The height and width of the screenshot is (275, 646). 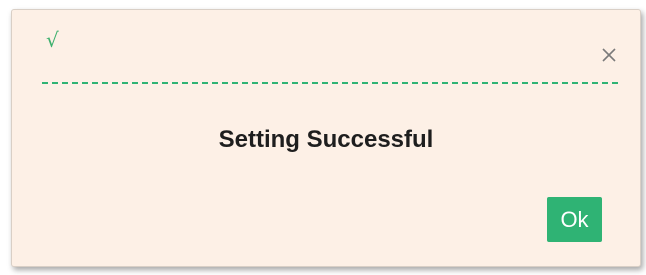 What do you see at coordinates (52, 40) in the screenshot?
I see `checkmark-icon: √` at bounding box center [52, 40].